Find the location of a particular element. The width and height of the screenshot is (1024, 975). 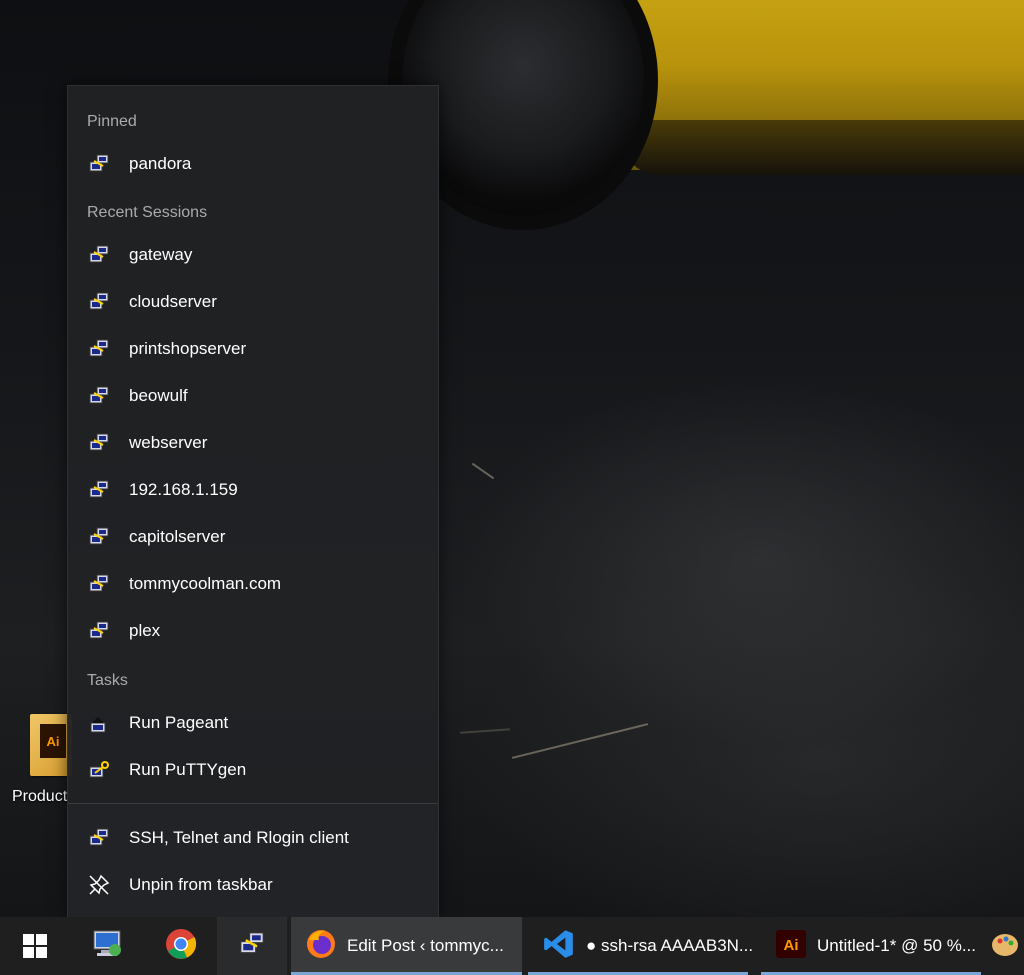

jumplist-task-run-pageant: Run Pageant is located at coordinates (253, 723).